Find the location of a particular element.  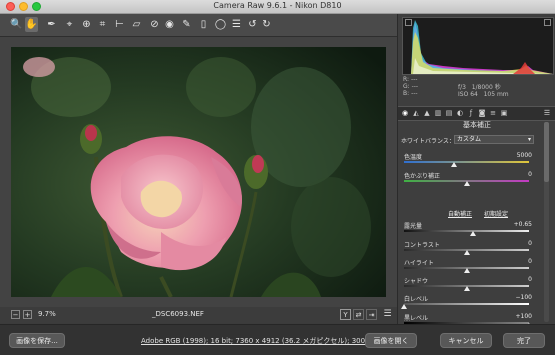

tab-lens-icon: ◐ is located at coordinates (460, 113).